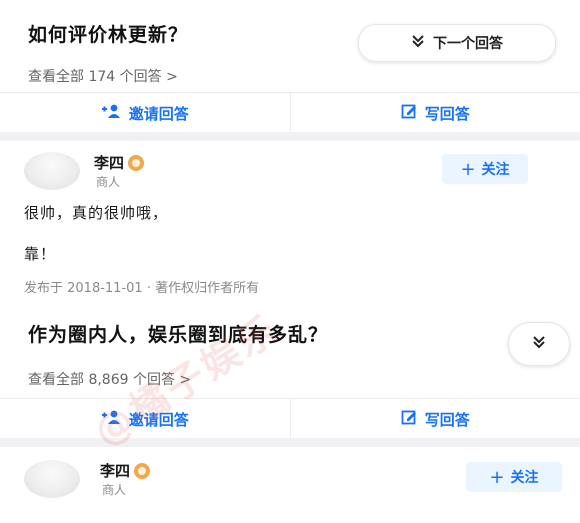  Describe the element at coordinates (96, 213) in the screenshot. I see `answer-text-line: 很帅，真的很帅哦，` at that location.